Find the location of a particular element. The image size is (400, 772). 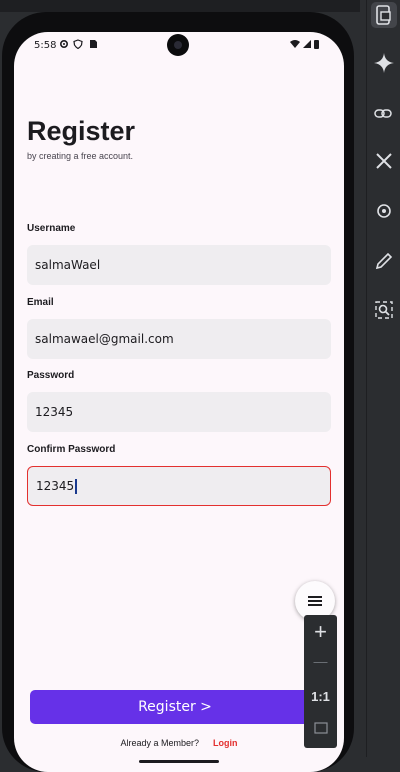

zoom-controls: + — 1:1 is located at coordinates (320, 681).